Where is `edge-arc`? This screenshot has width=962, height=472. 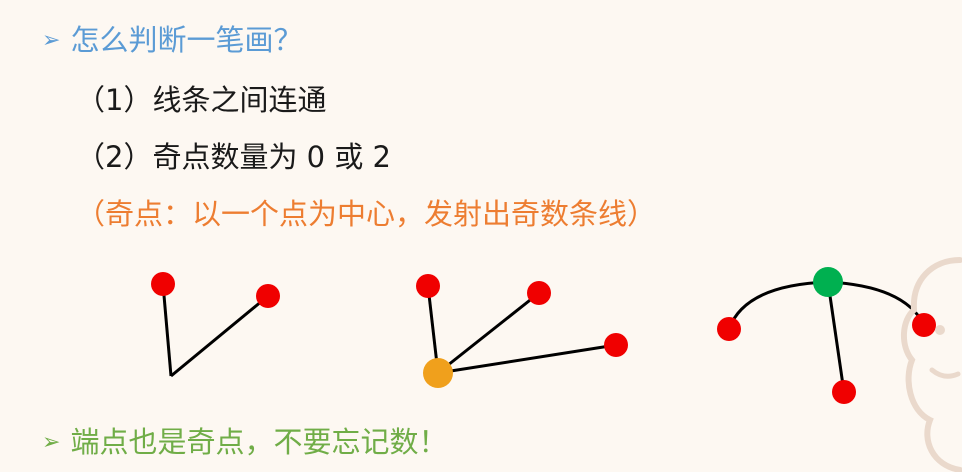 edge-arc is located at coordinates (778, 305).